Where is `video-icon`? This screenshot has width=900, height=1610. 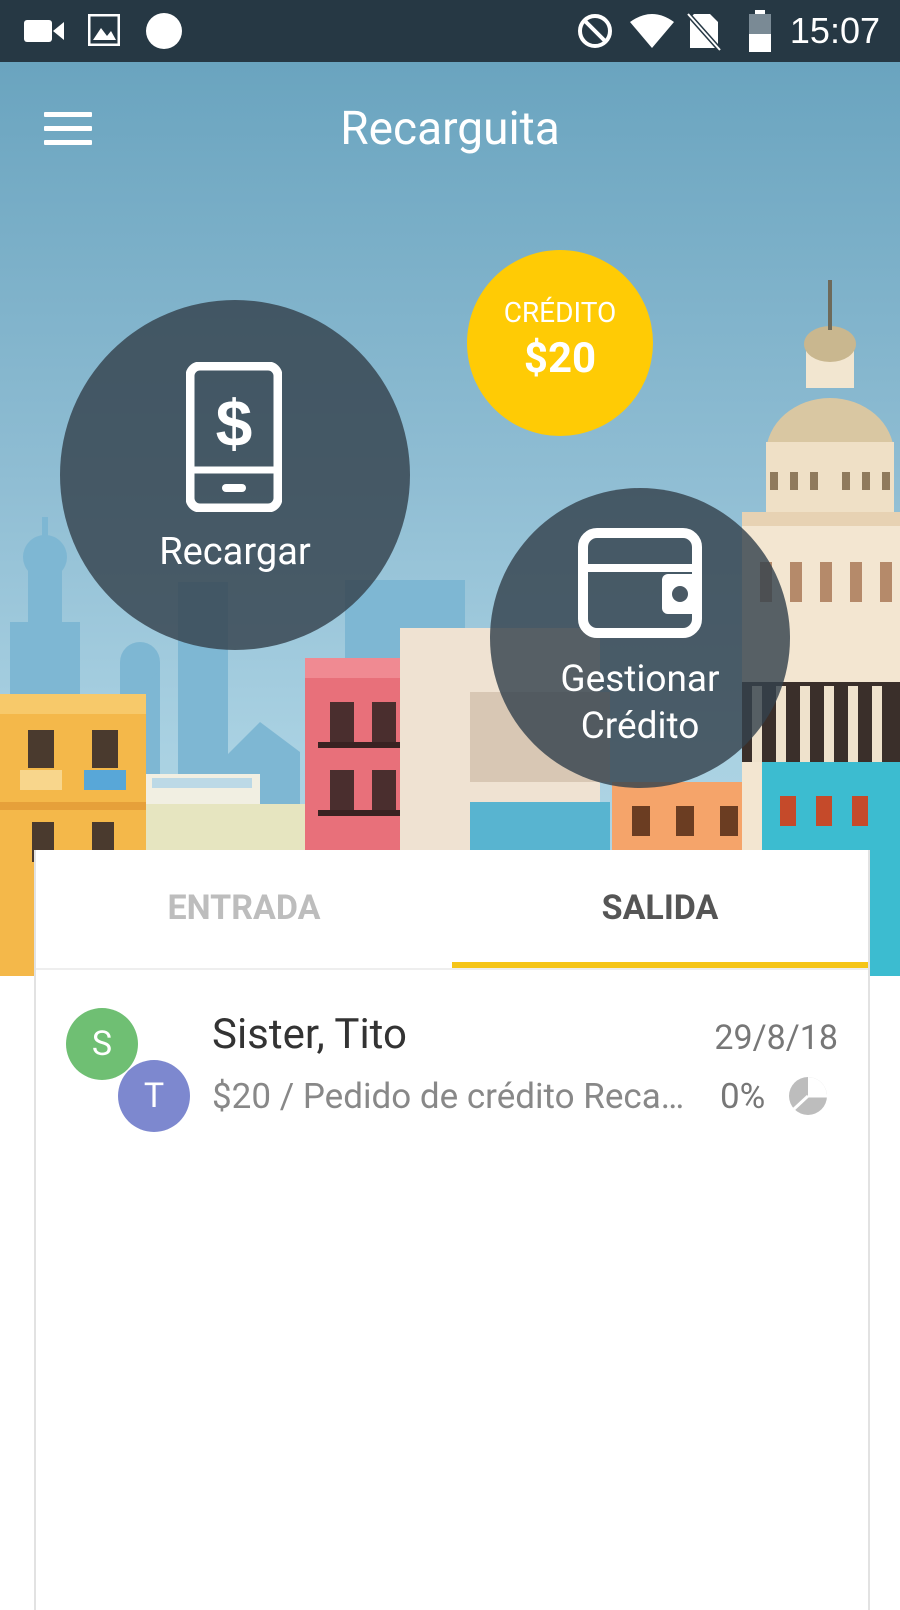
video-icon is located at coordinates (44, 31).